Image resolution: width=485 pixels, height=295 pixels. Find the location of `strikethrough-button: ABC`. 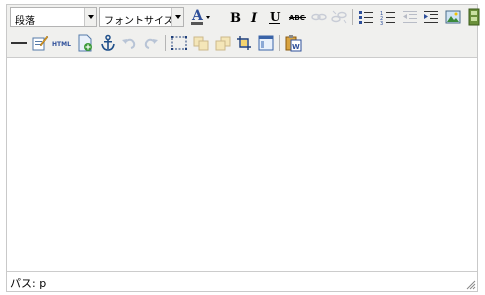

strikethrough-button: ABC is located at coordinates (298, 17).